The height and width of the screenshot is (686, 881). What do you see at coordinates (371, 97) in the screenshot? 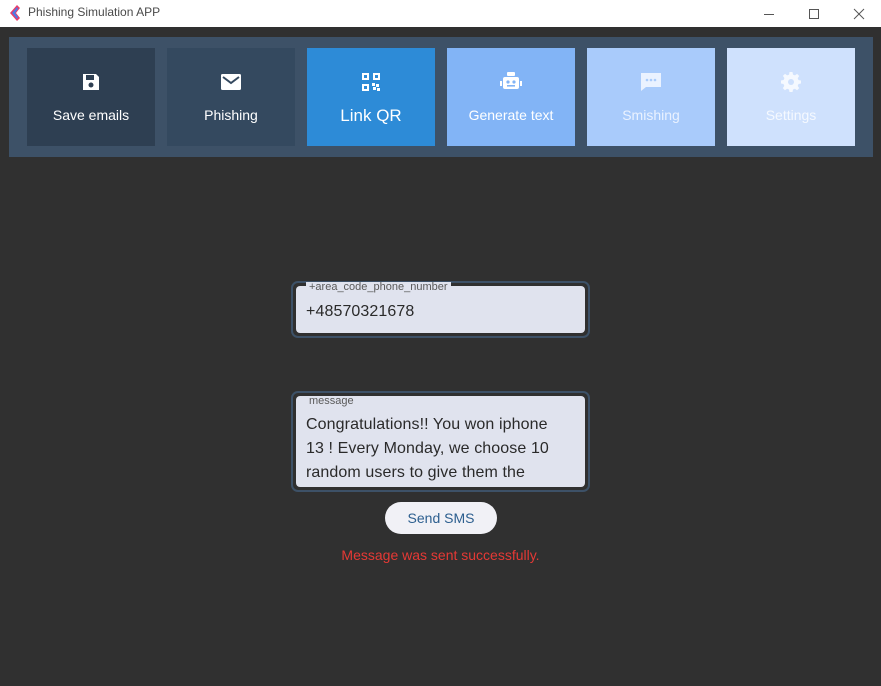
I see `nav-link-qr-button: Link QR` at bounding box center [371, 97].